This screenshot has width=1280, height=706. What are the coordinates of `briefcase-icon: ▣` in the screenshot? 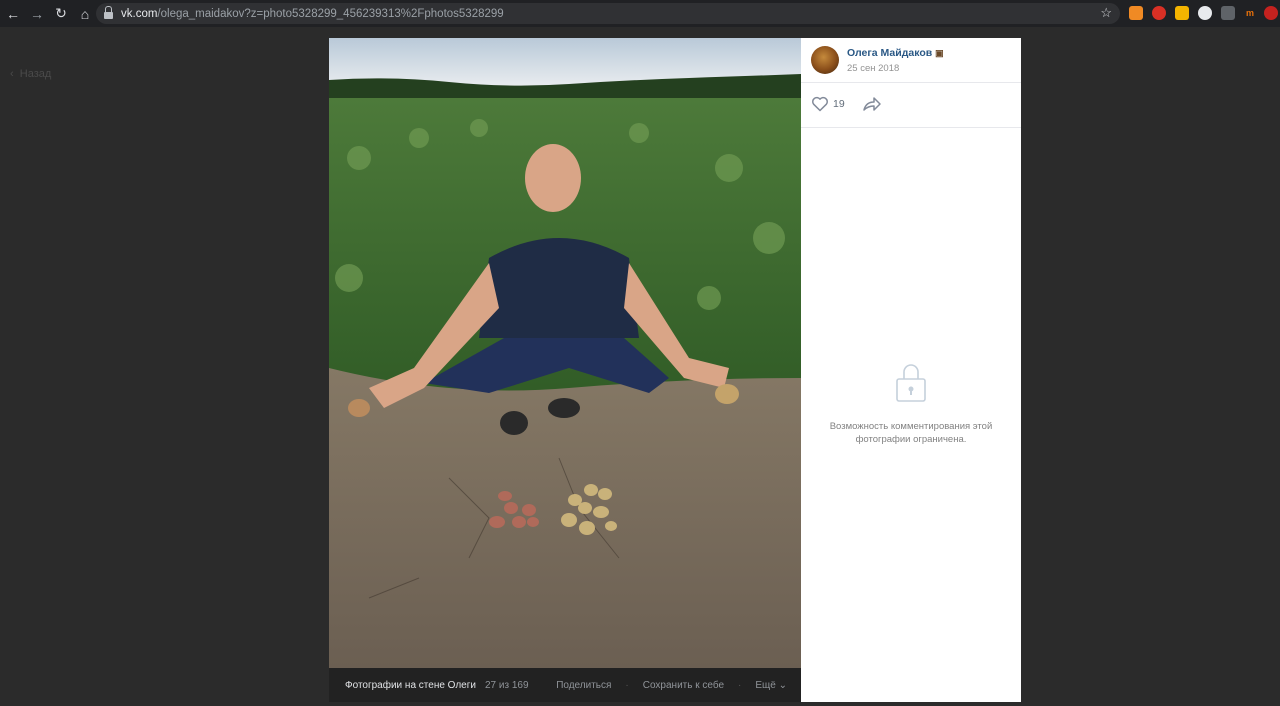 It's located at (939, 52).